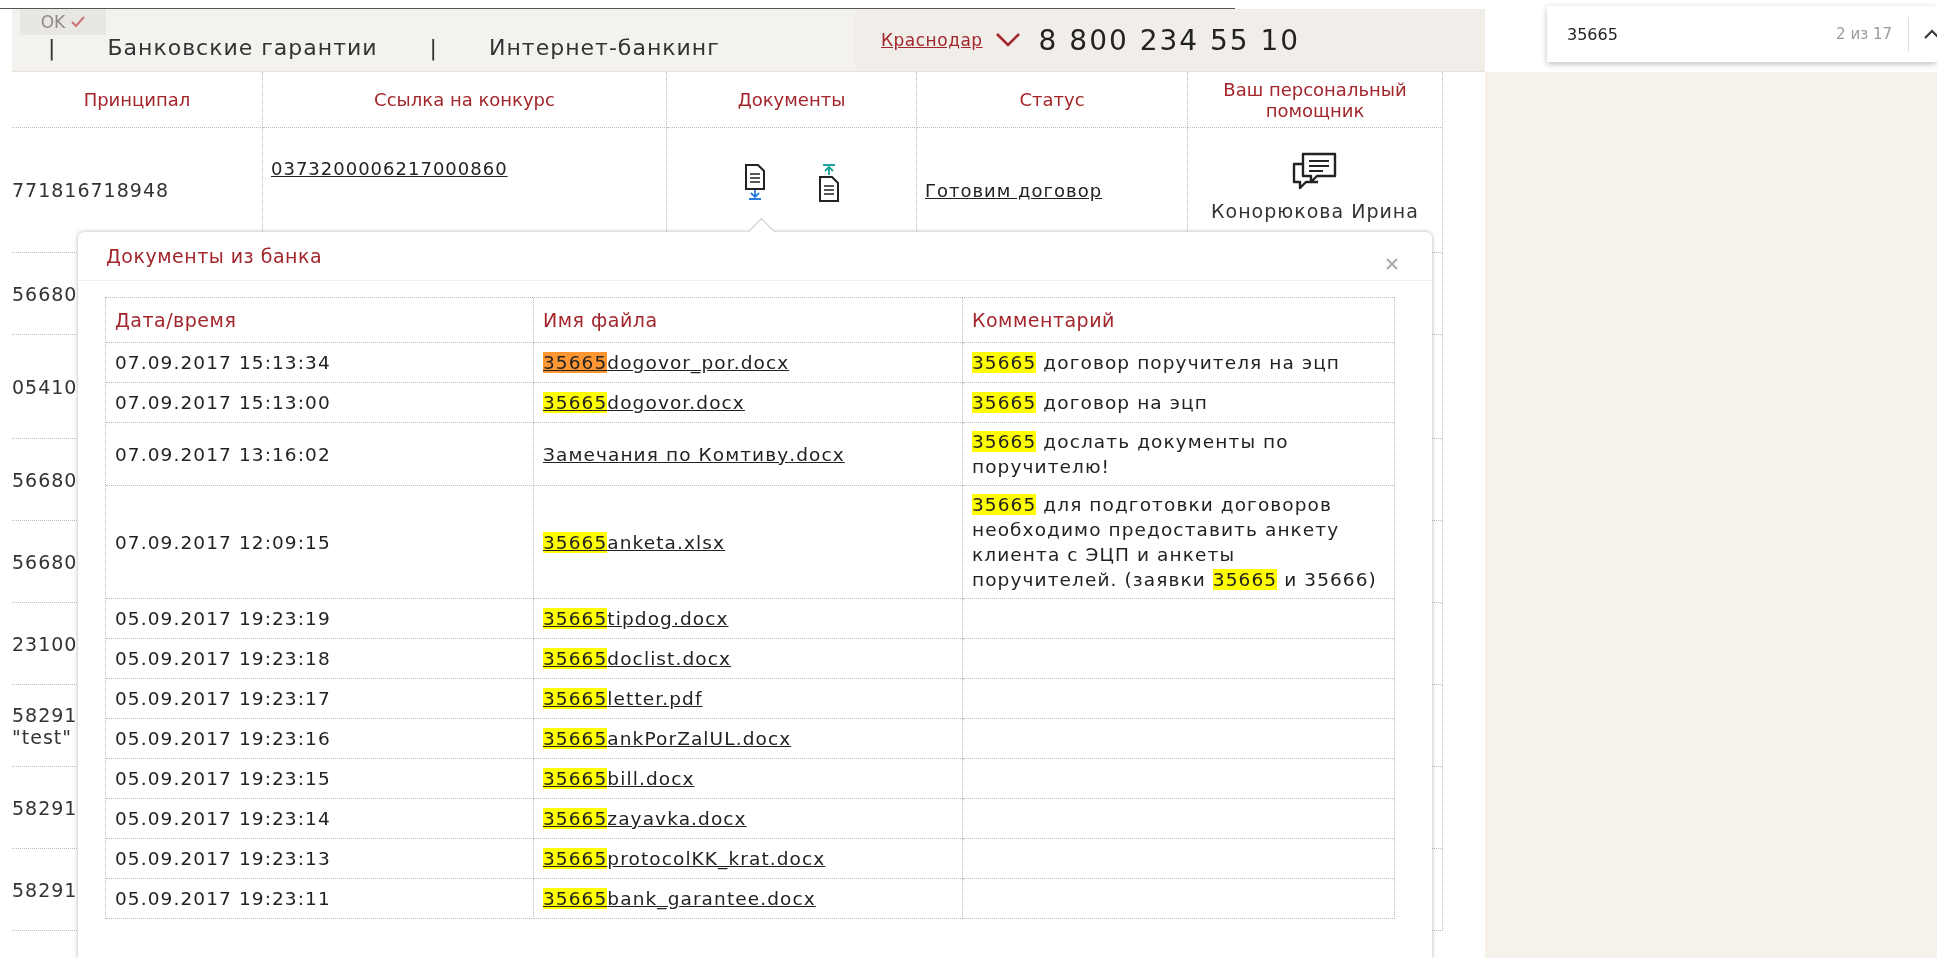  Describe the element at coordinates (634, 542) in the screenshot. I see `file-link: 35665anketa.xlsx` at that location.